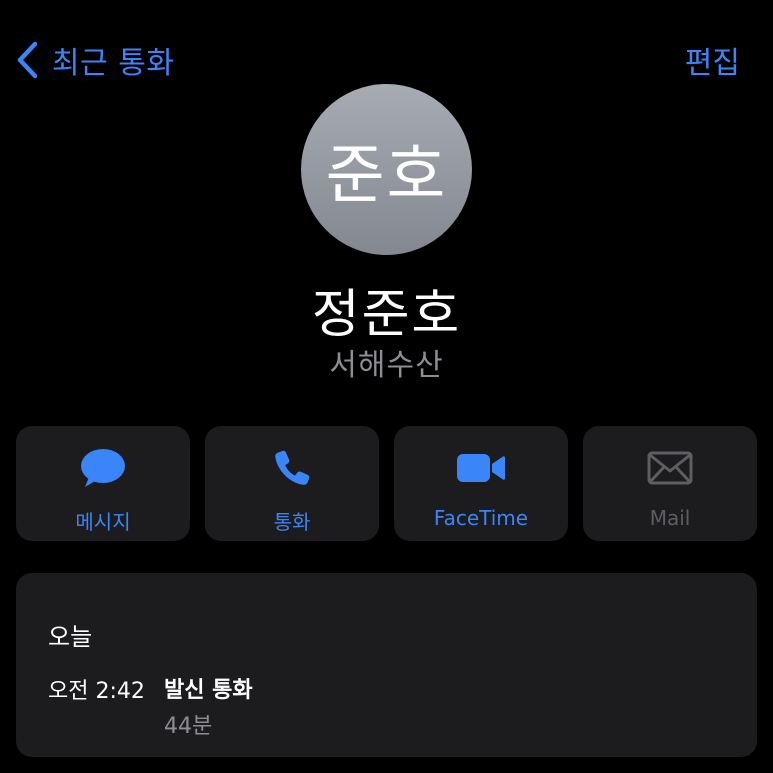 Image resolution: width=773 pixels, height=773 pixels. I want to click on action-buttons: 메시지 통화 FaceTime Mail, so click(386, 483).